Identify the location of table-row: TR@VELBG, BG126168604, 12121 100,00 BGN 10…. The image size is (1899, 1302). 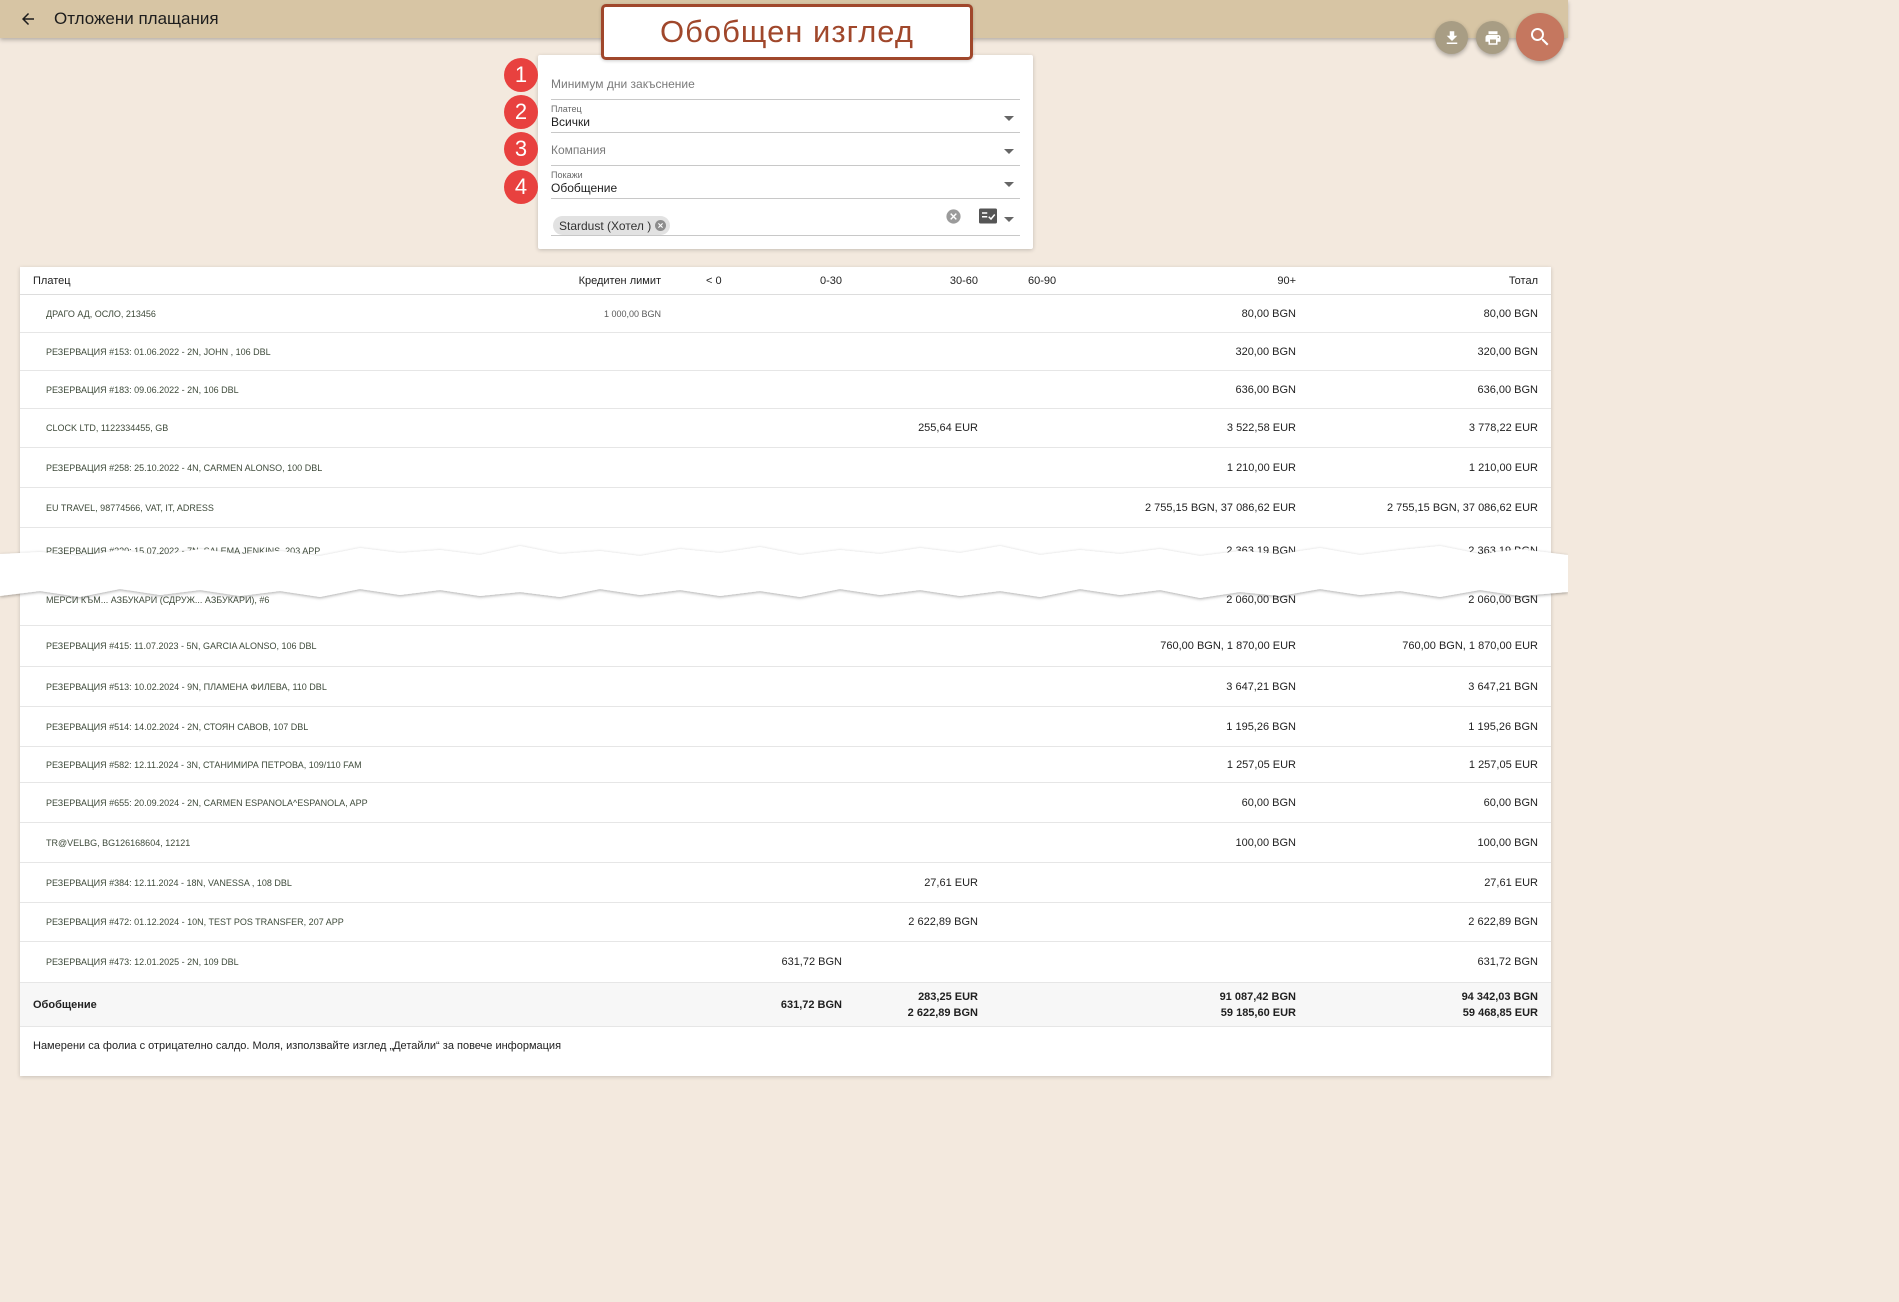
(785, 843).